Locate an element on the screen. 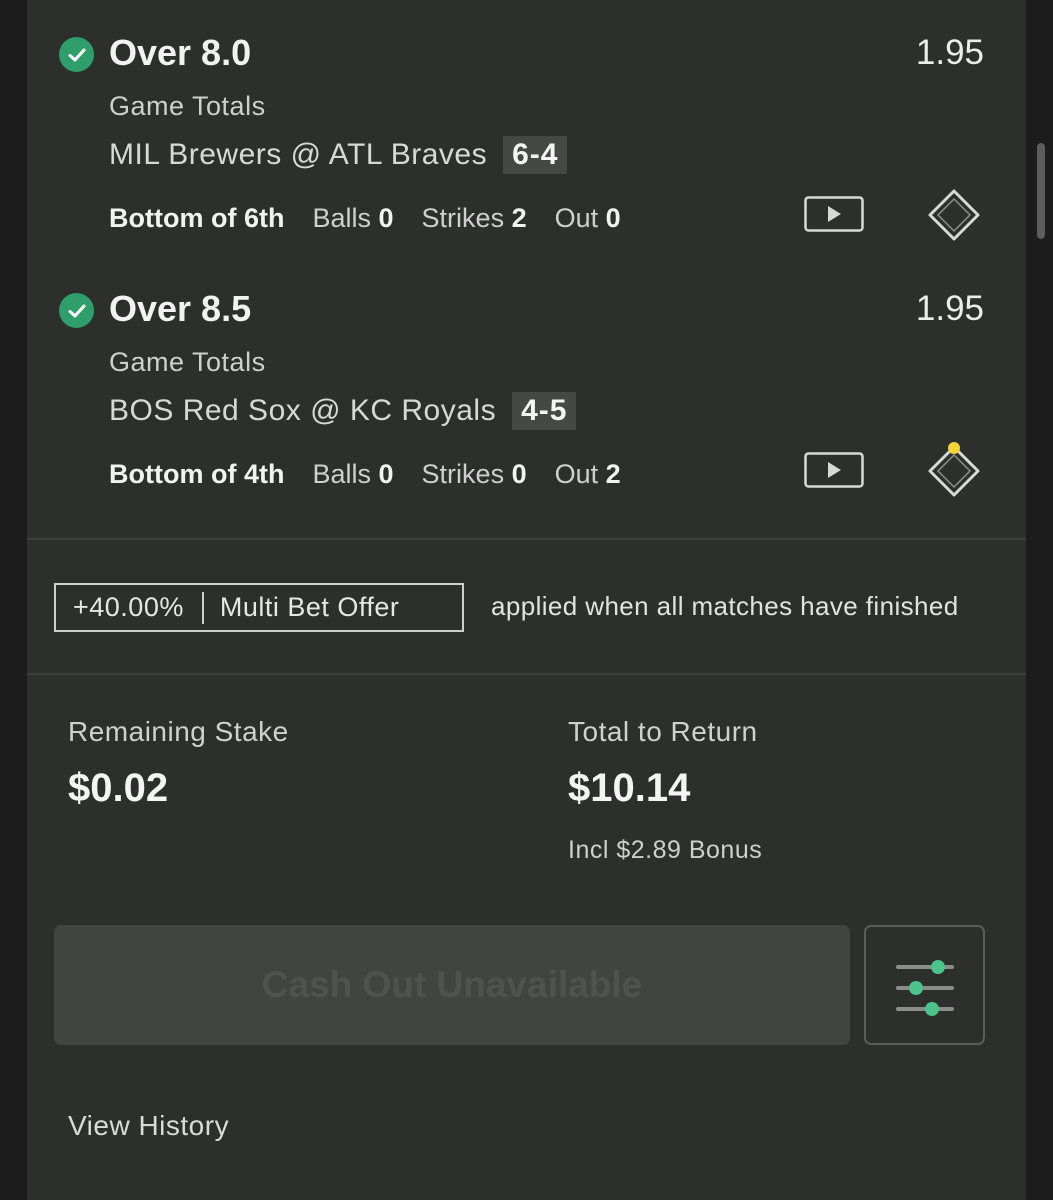  match-row: MIL Brewers @ ATL Braves 6-4 is located at coordinates (338, 155).